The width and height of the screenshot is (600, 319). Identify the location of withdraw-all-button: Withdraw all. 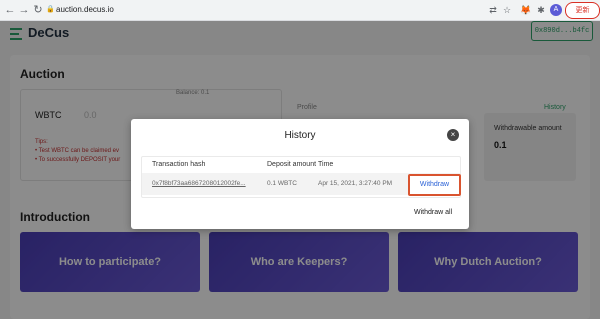
(433, 212).